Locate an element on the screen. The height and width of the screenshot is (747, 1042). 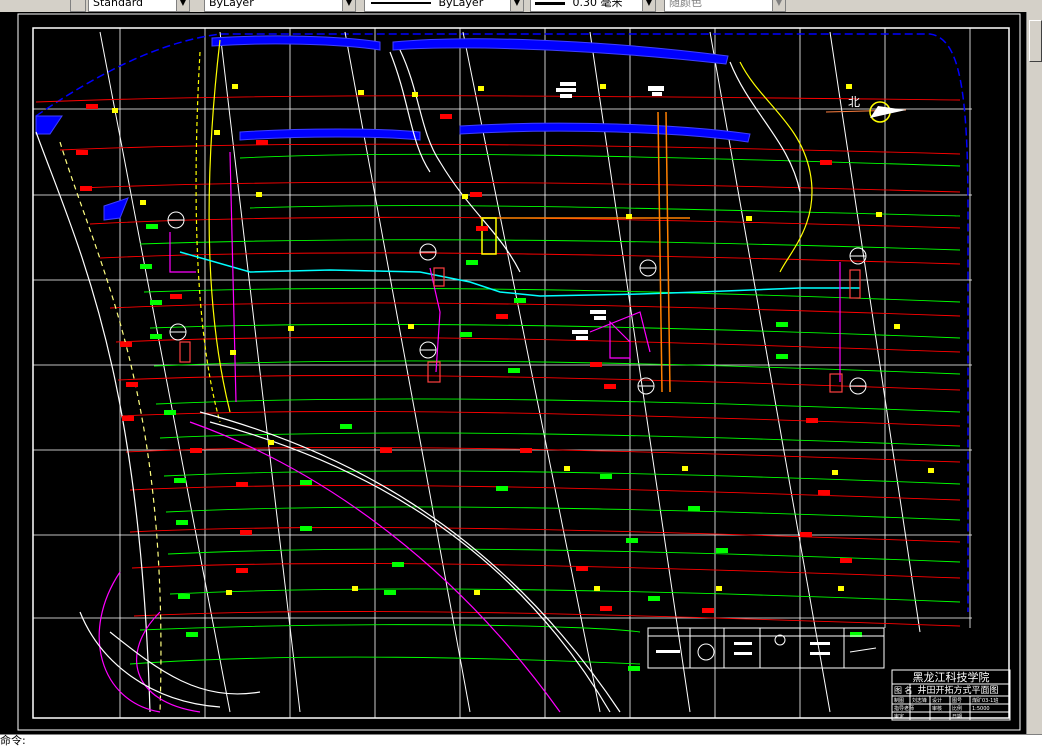
text-style-icon is located at coordinates (78, 6).